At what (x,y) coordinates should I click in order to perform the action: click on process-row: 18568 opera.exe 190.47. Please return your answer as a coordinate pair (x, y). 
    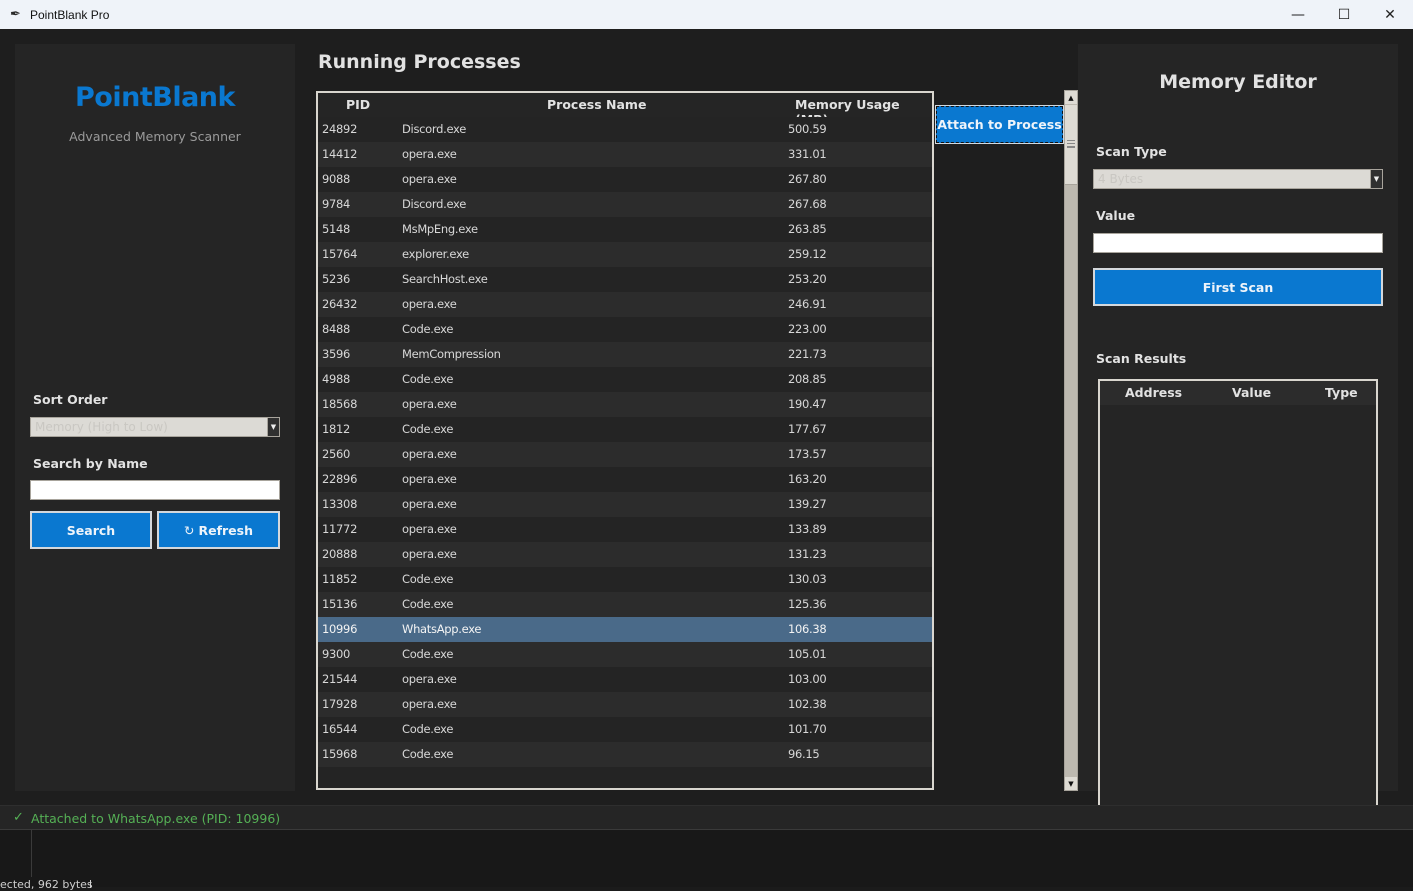
    Looking at the image, I should click on (625, 404).